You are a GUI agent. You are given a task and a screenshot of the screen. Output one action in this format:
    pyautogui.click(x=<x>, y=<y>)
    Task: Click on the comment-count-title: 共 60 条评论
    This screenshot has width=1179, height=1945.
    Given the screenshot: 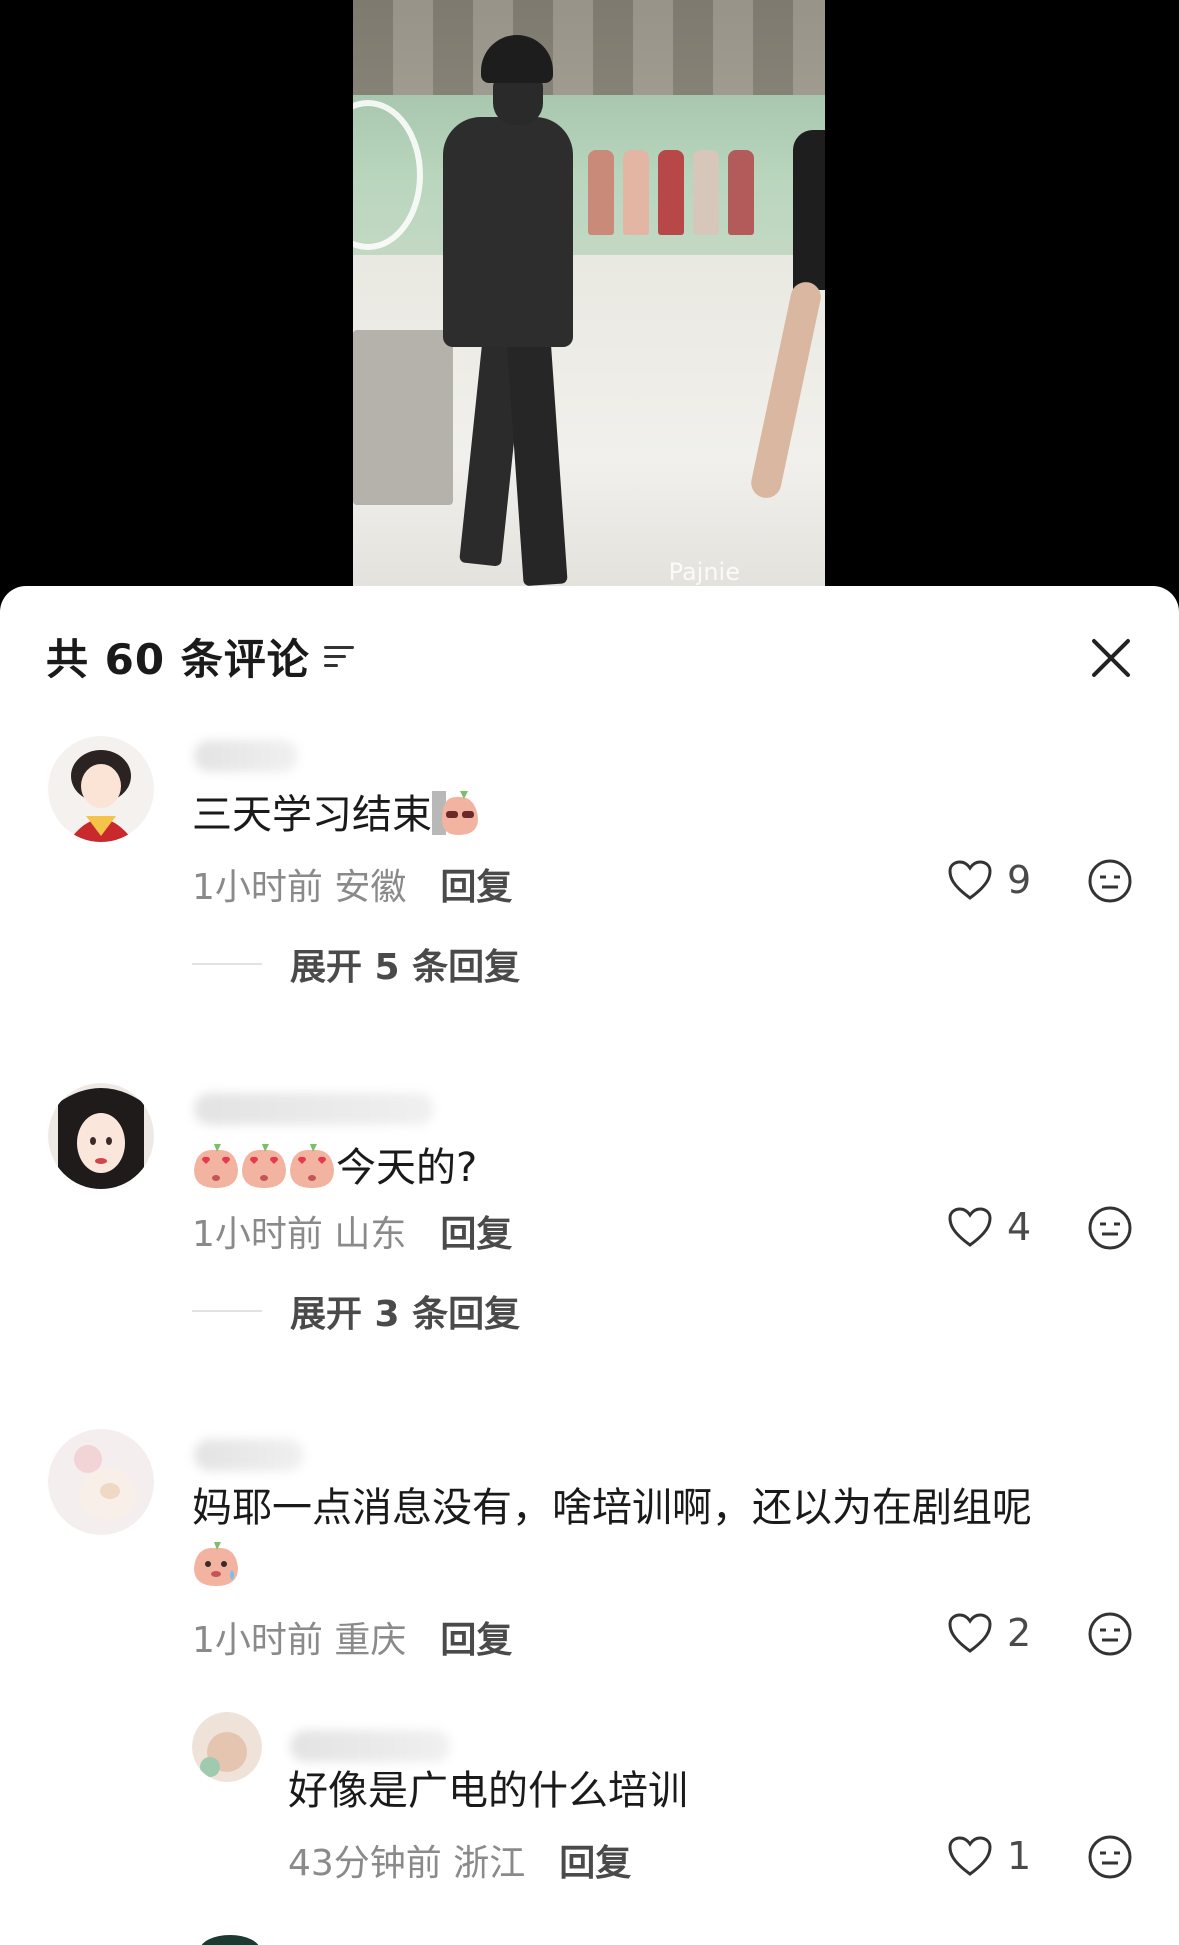 What is the action you would take?
    pyautogui.click(x=178, y=659)
    